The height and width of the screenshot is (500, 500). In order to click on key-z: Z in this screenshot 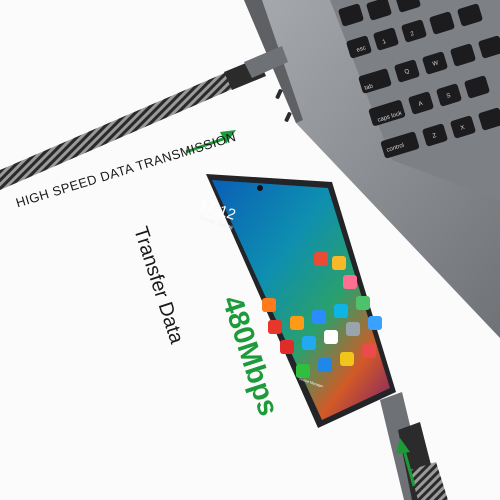, I will do `click(435, 136)`.